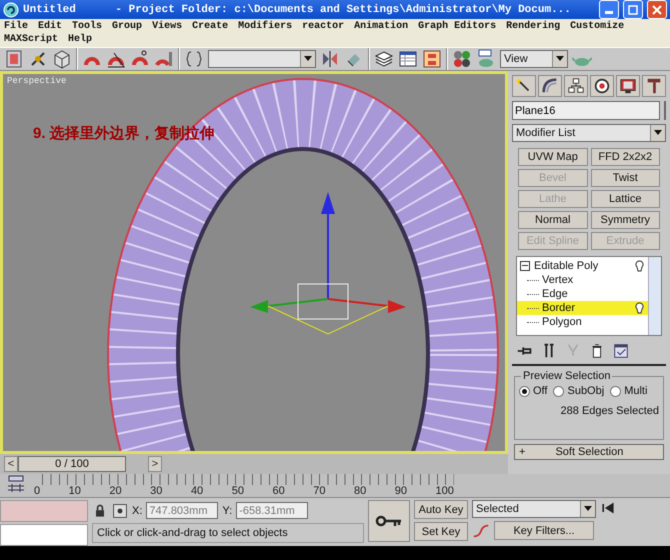  I want to click on y-label: Y:, so click(227, 510).